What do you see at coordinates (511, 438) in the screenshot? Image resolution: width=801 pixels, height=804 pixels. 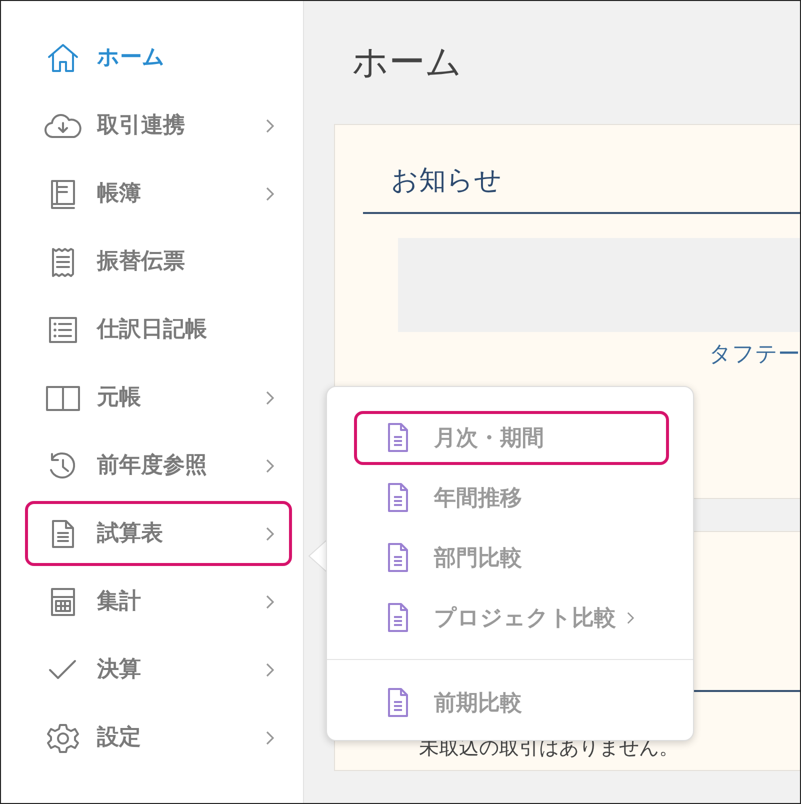 I see `submenu-item: 月次・期間` at bounding box center [511, 438].